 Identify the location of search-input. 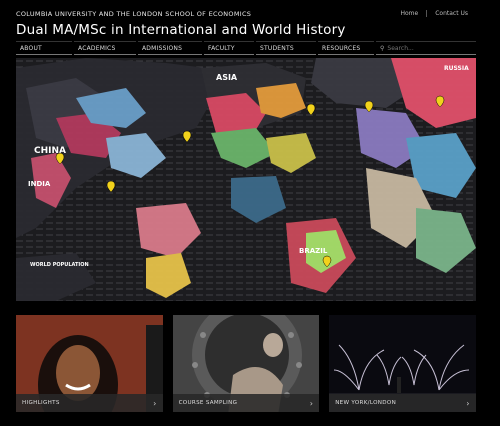
(431, 48).